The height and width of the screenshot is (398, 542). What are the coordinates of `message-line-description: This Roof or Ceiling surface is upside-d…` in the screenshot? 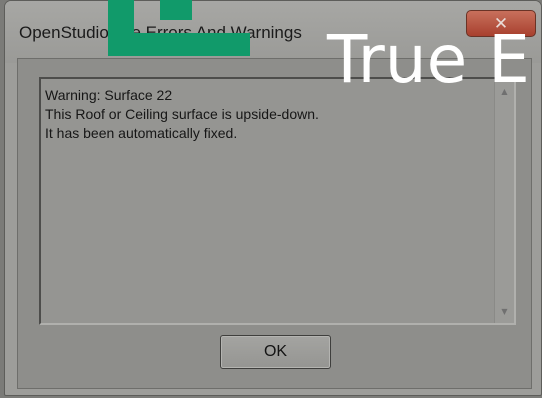 It's located at (182, 114).